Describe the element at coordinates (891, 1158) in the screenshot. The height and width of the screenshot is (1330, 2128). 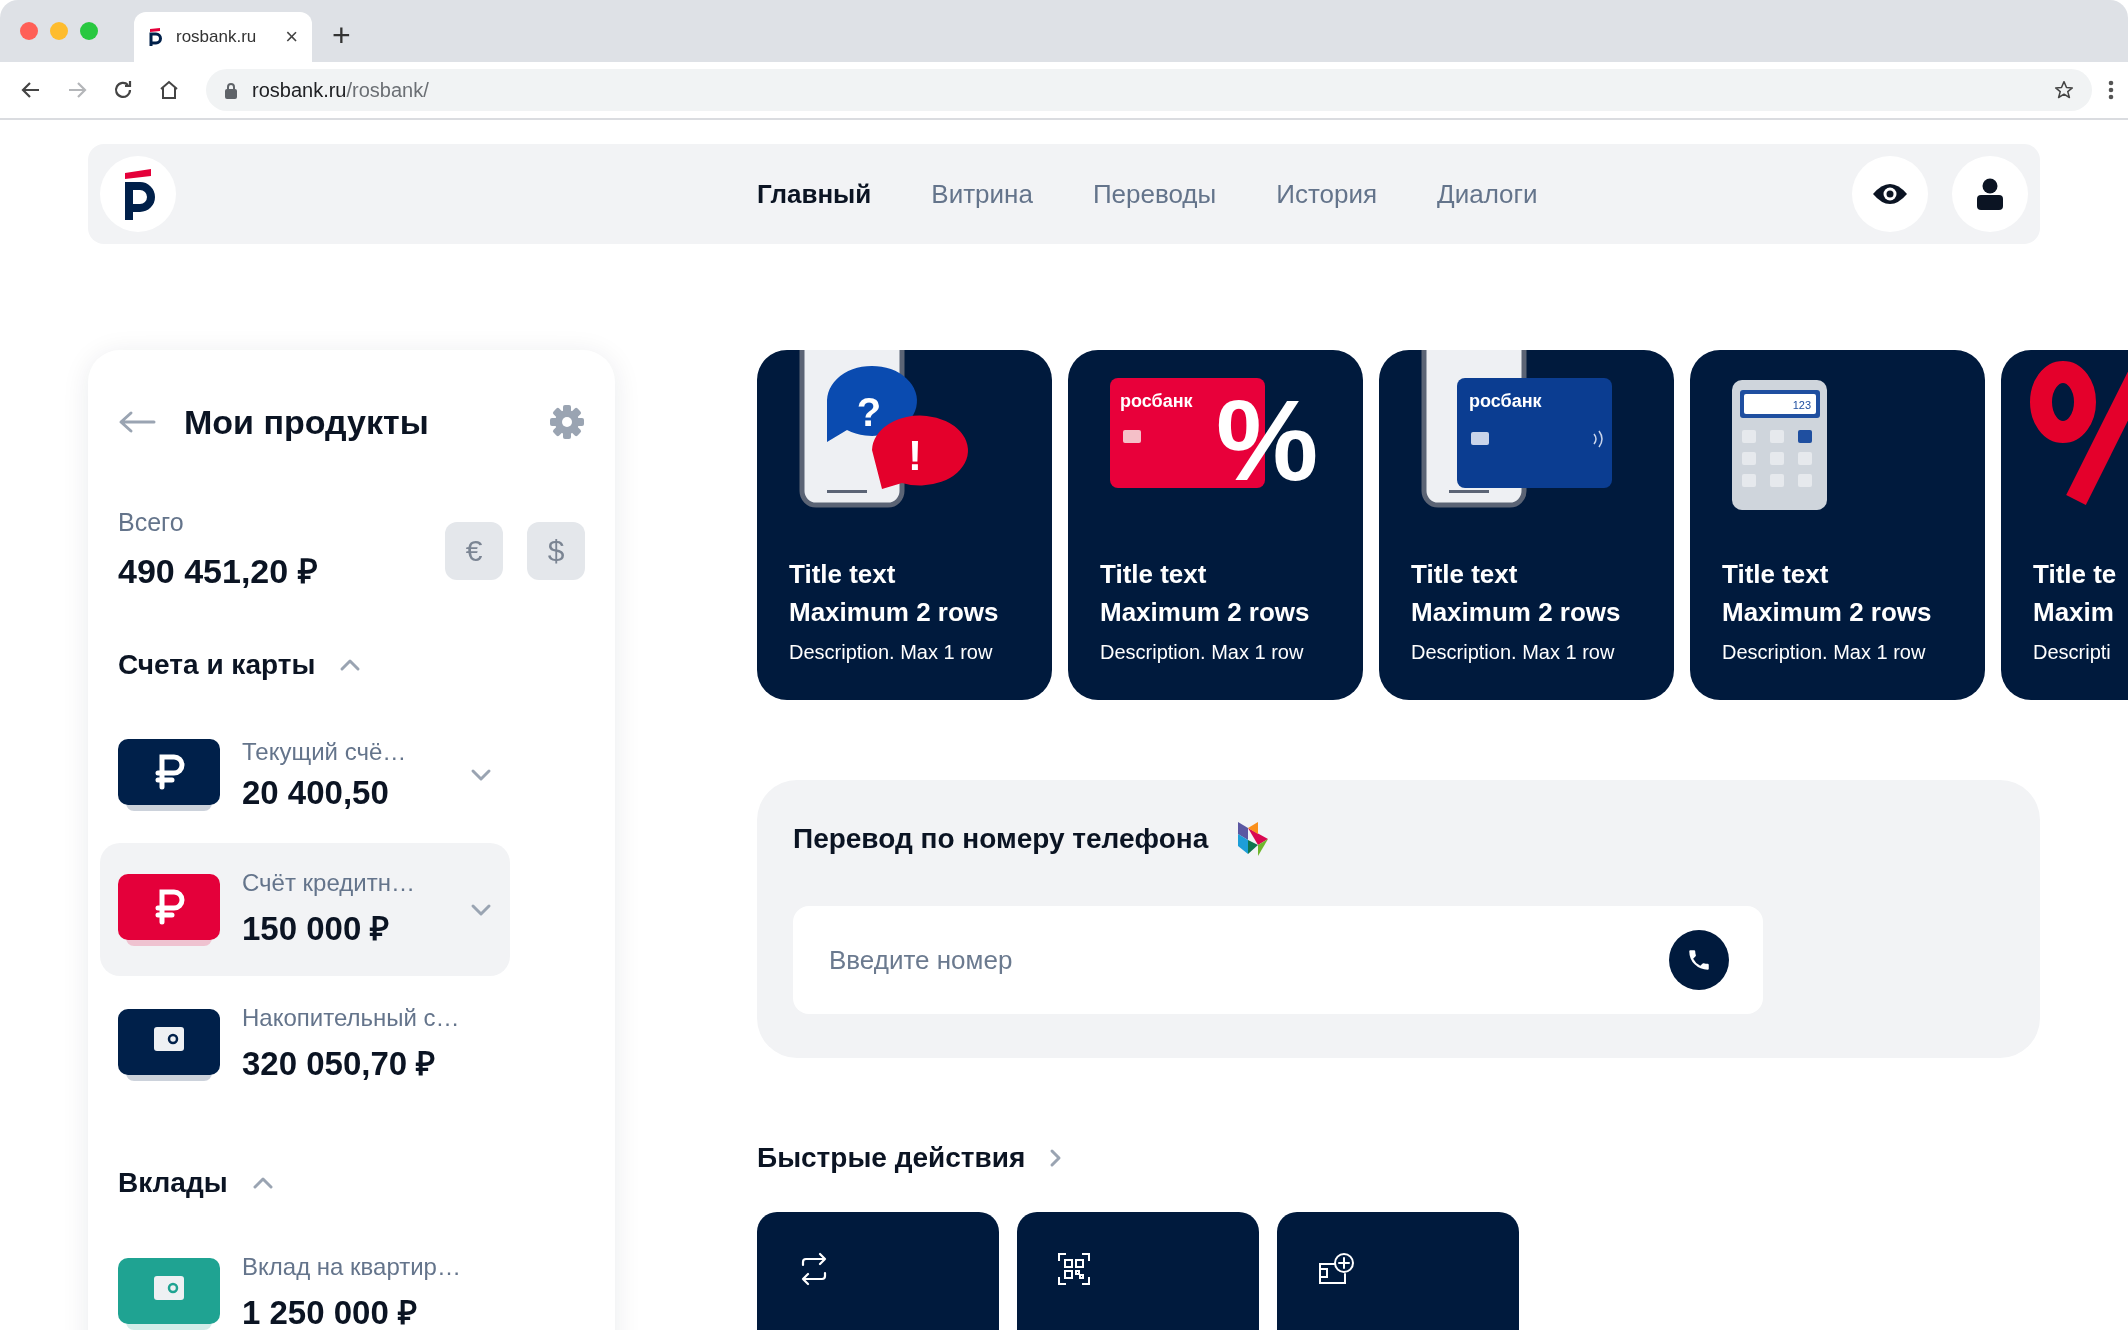
I see `quick-actions-title: Быстрые действия` at that location.